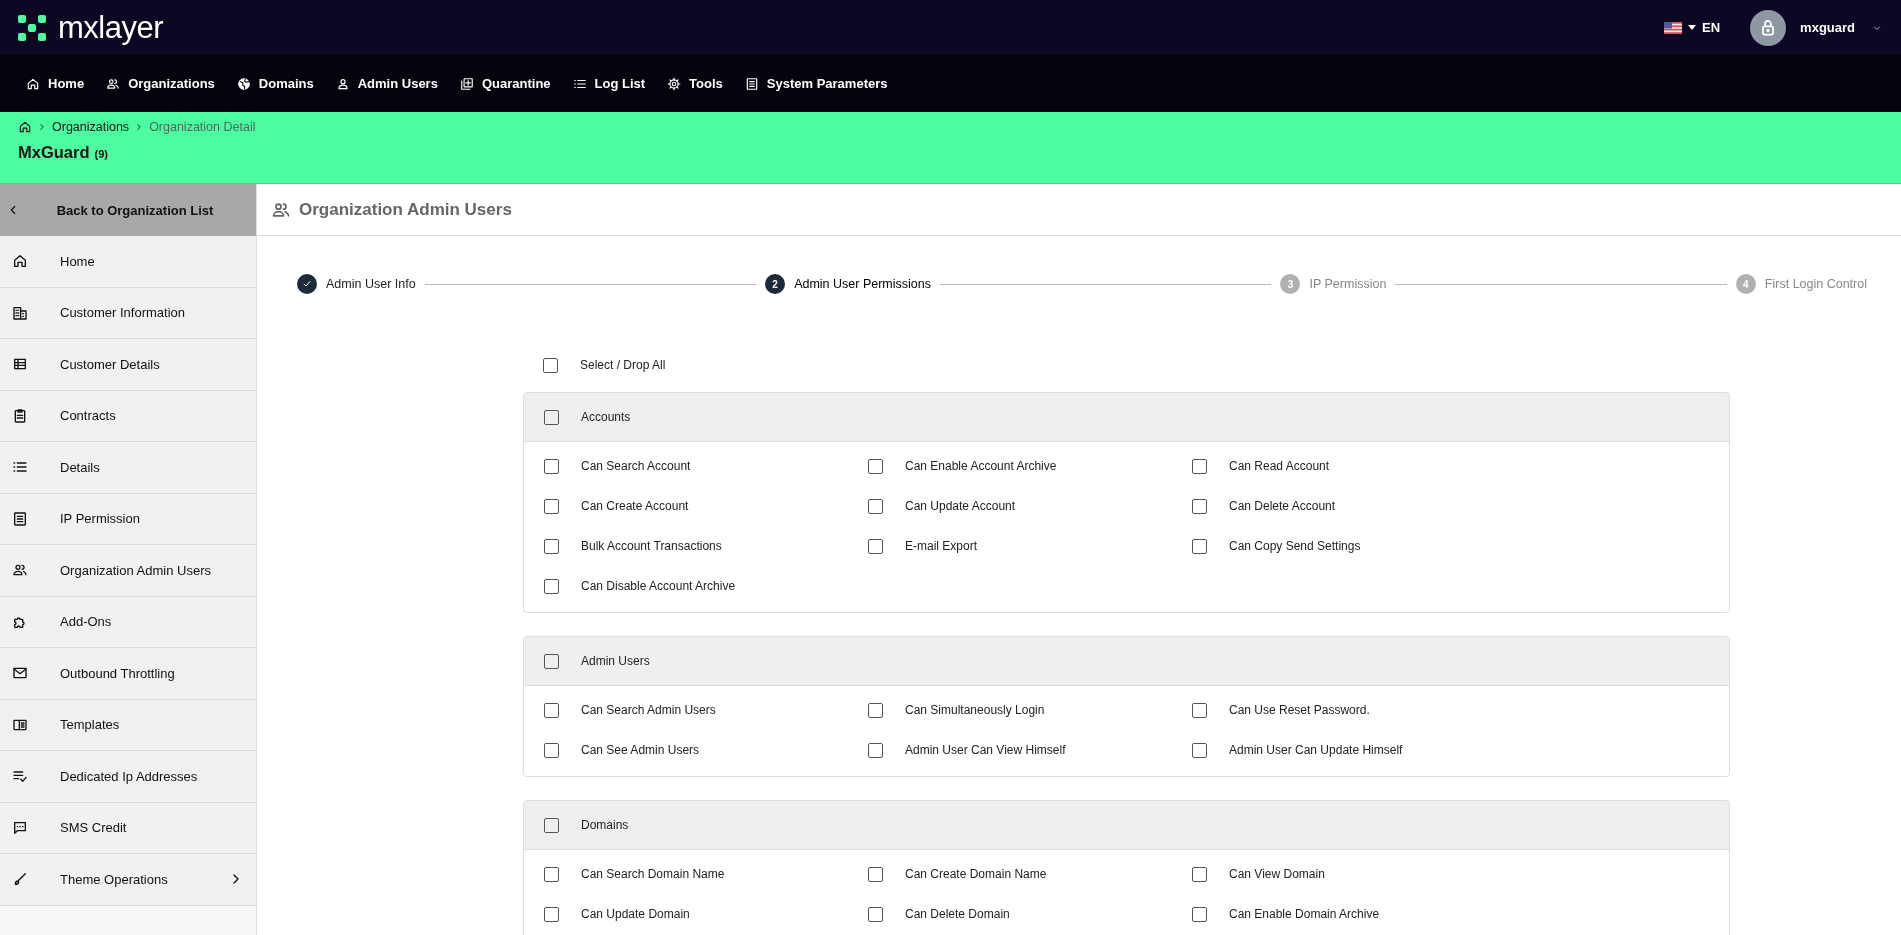 The width and height of the screenshot is (1901, 935). I want to click on nav-link: System Parameters, so click(816, 83).